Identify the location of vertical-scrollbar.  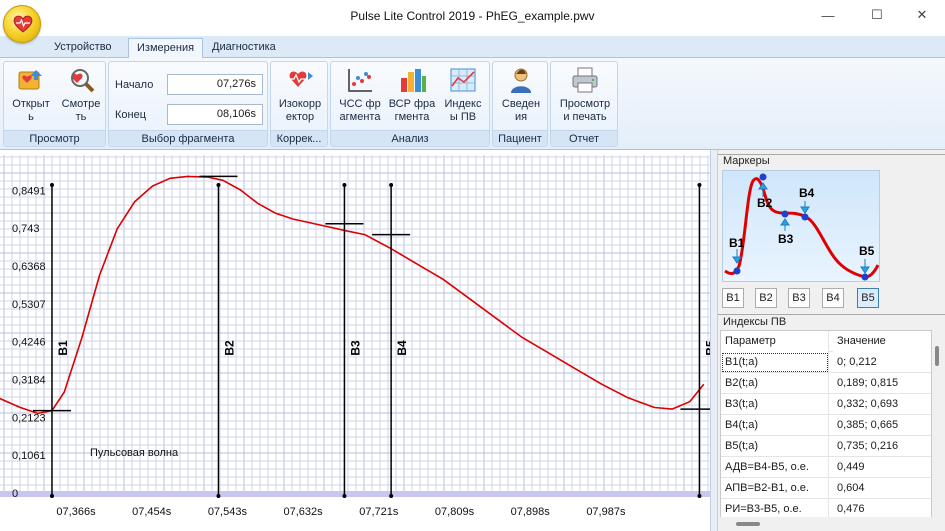
(937, 430).